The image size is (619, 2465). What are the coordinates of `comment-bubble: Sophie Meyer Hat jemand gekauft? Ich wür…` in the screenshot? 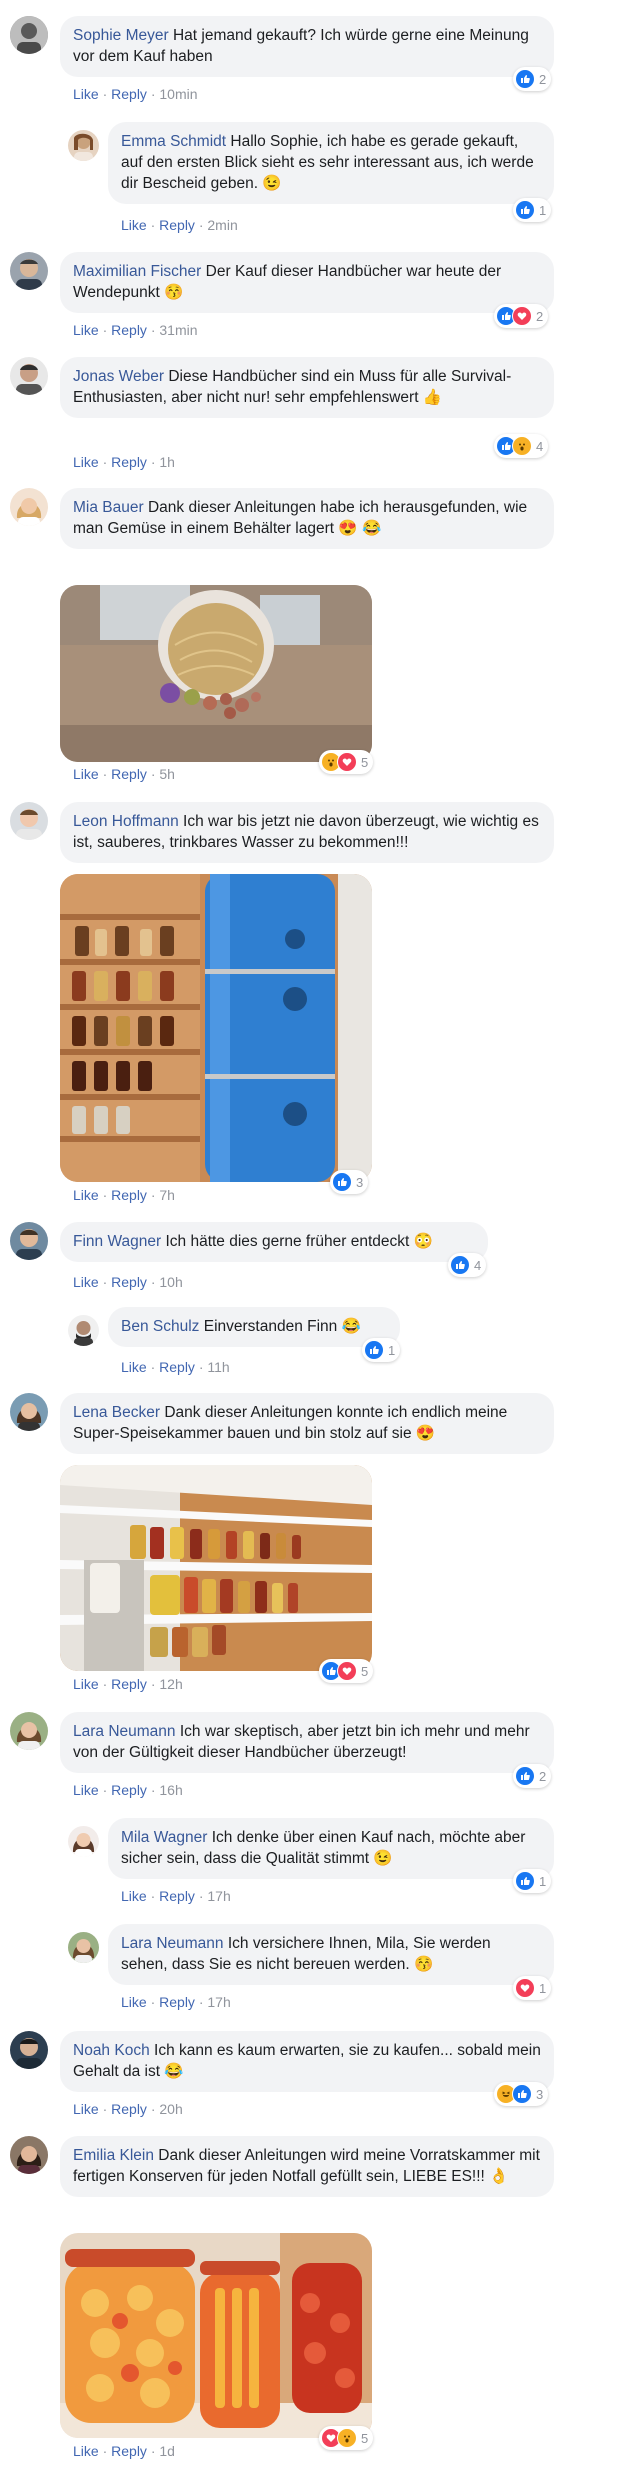 It's located at (307, 46).